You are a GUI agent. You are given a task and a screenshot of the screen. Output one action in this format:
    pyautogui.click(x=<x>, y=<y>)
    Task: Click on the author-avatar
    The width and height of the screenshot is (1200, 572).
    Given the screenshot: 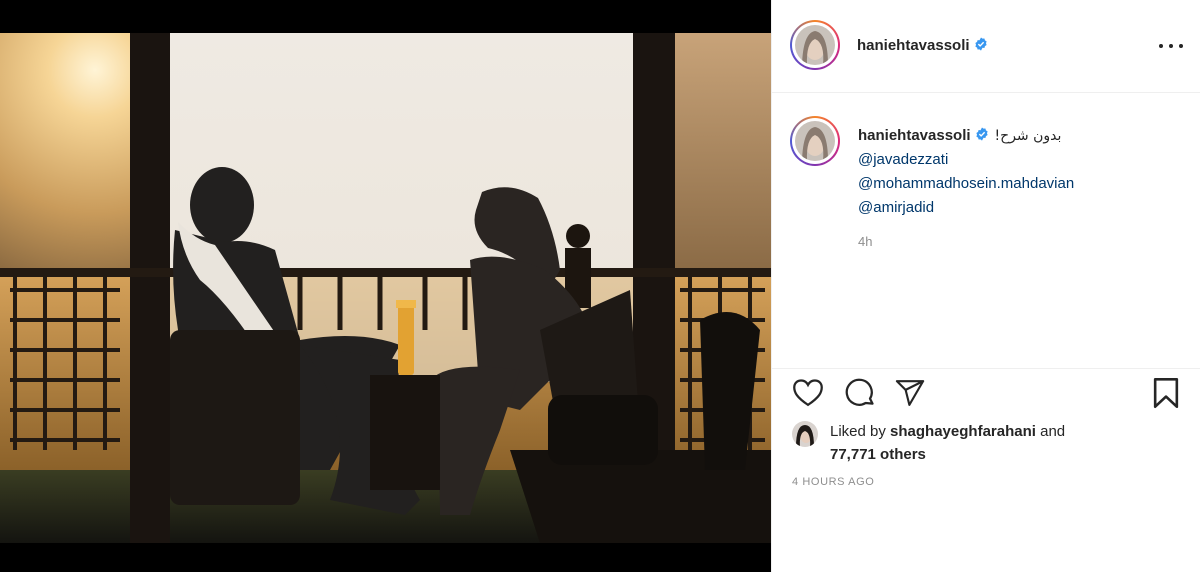 What is the action you would take?
    pyautogui.click(x=815, y=45)
    